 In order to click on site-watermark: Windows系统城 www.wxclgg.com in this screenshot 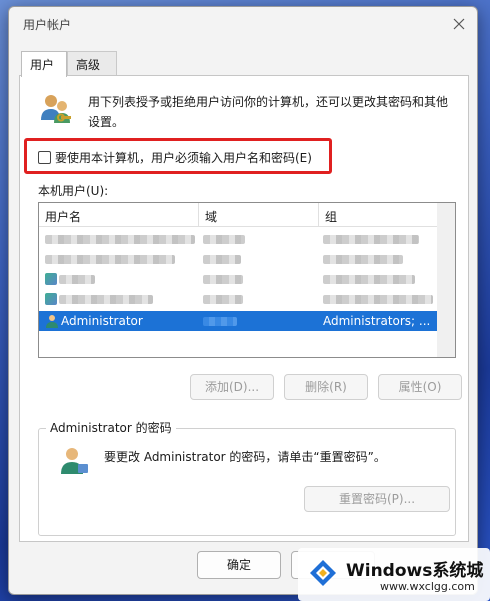, I will do `click(394, 574)`.